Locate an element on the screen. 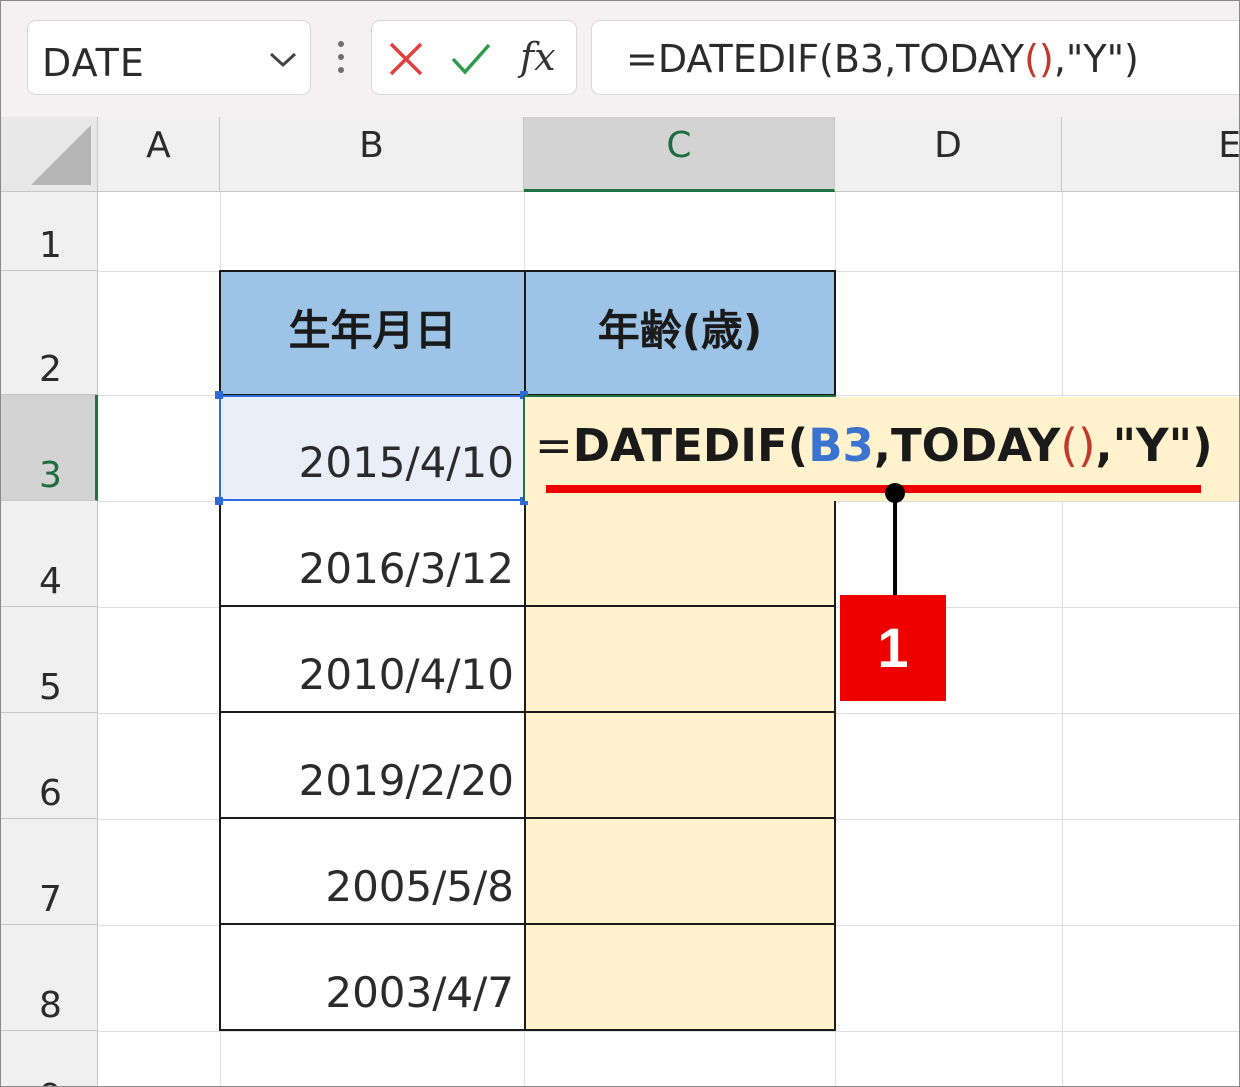 The image size is (1240, 1087). cell-c4 is located at coordinates (680, 554).